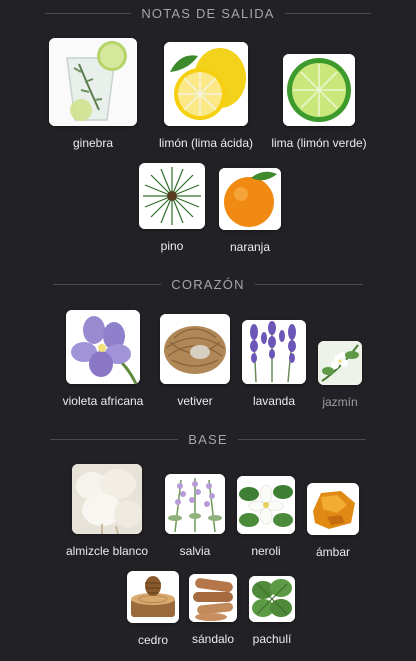 Image resolution: width=416 pixels, height=661 pixels. I want to click on sandalo-image, so click(213, 598).